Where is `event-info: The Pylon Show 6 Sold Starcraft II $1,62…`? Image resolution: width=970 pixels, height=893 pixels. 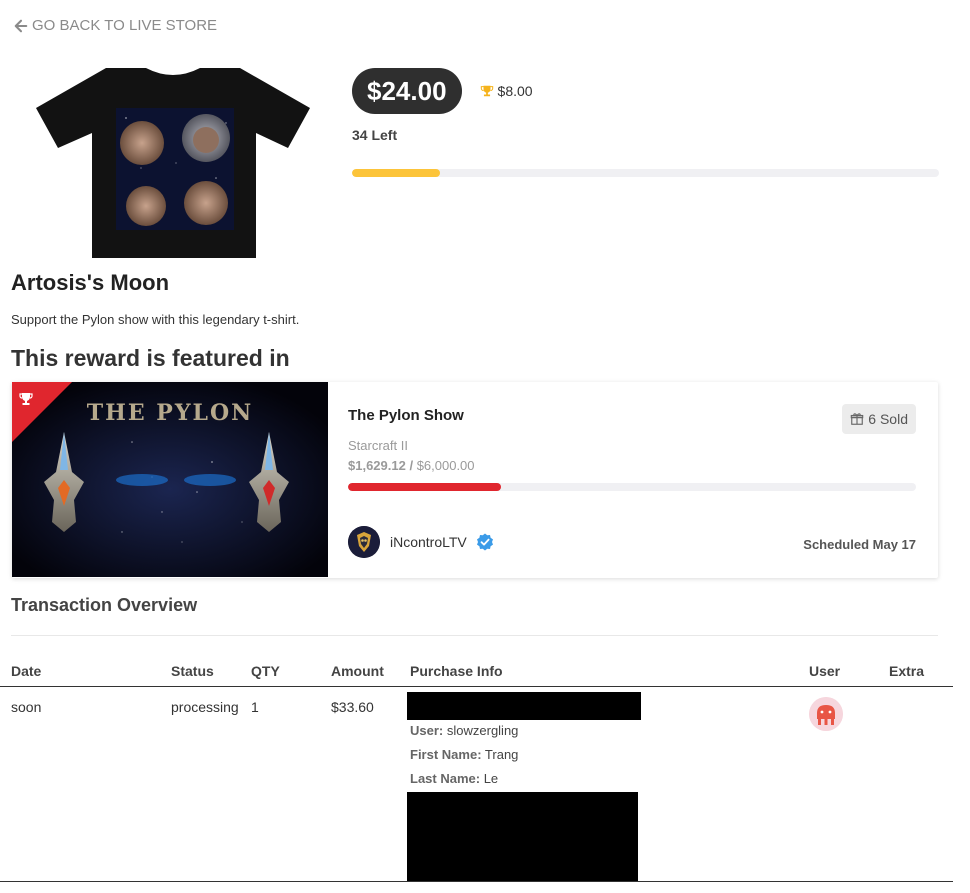
event-info: The Pylon Show 6 Sold Starcraft II $1,62… is located at coordinates (632, 480).